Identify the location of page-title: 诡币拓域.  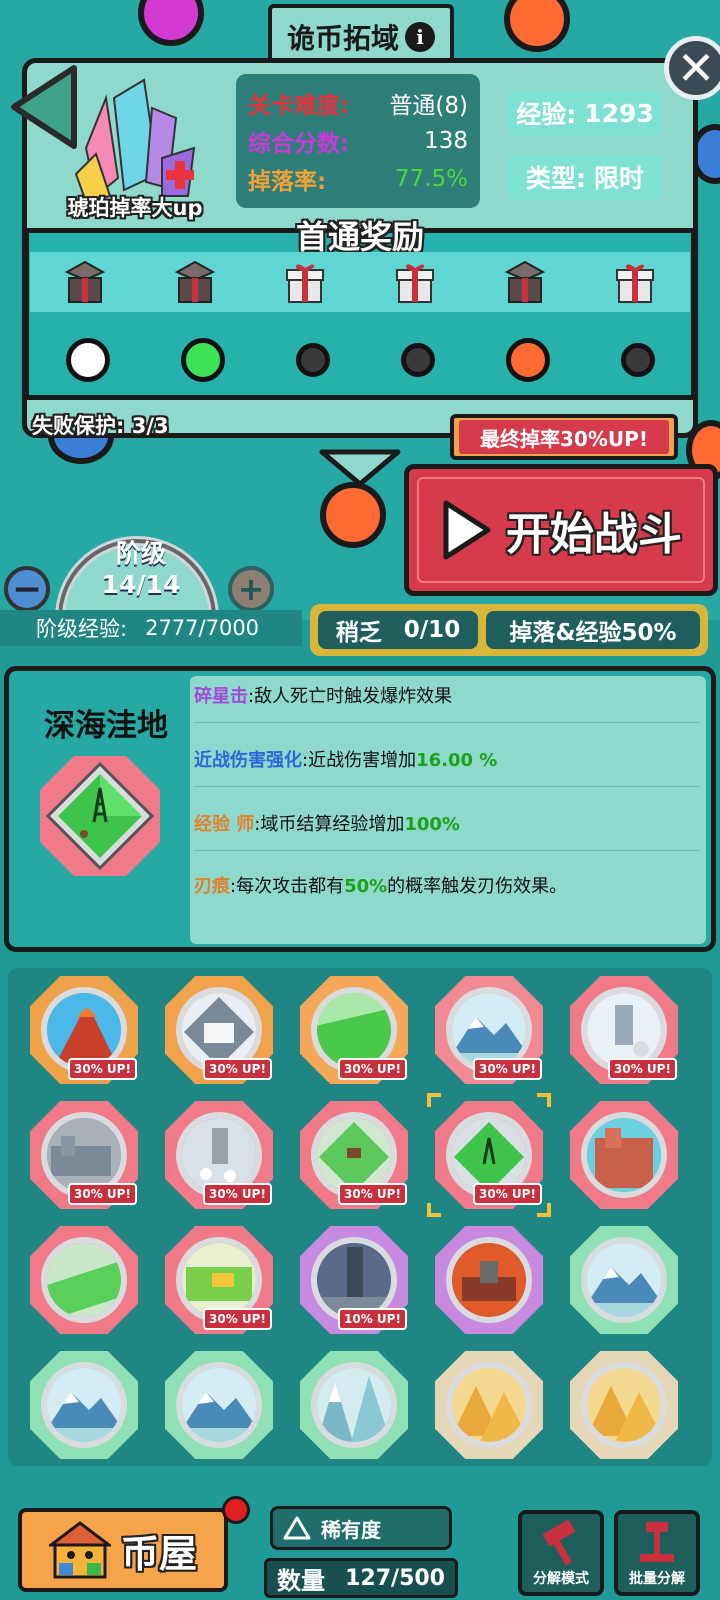
(342, 38).